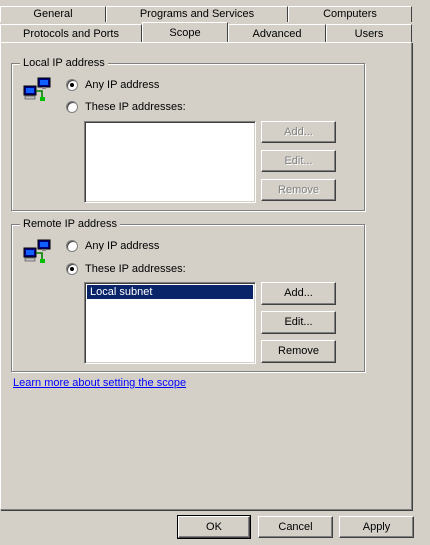  I want to click on tab-users: Users, so click(369, 33).